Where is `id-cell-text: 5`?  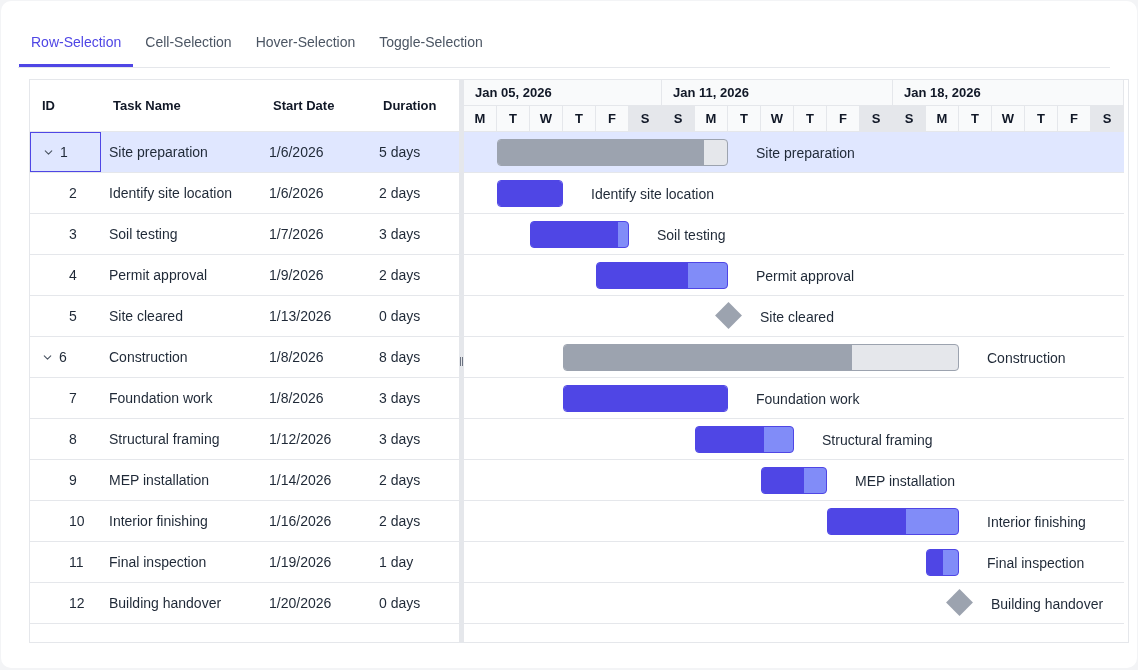
id-cell-text: 5 is located at coordinates (72, 316).